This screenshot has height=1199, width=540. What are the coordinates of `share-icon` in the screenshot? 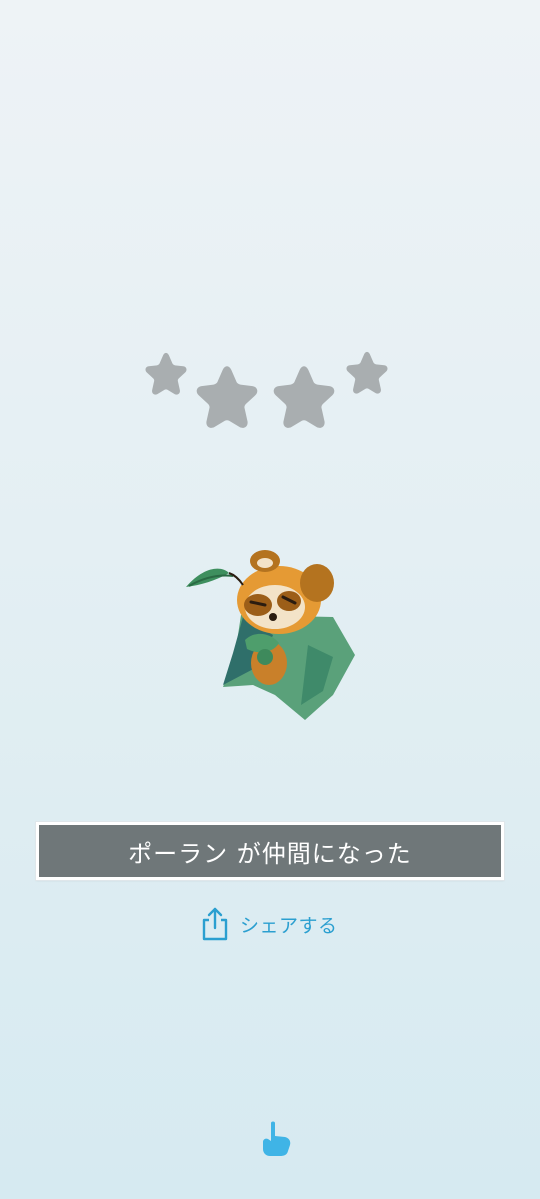 It's located at (215, 924).